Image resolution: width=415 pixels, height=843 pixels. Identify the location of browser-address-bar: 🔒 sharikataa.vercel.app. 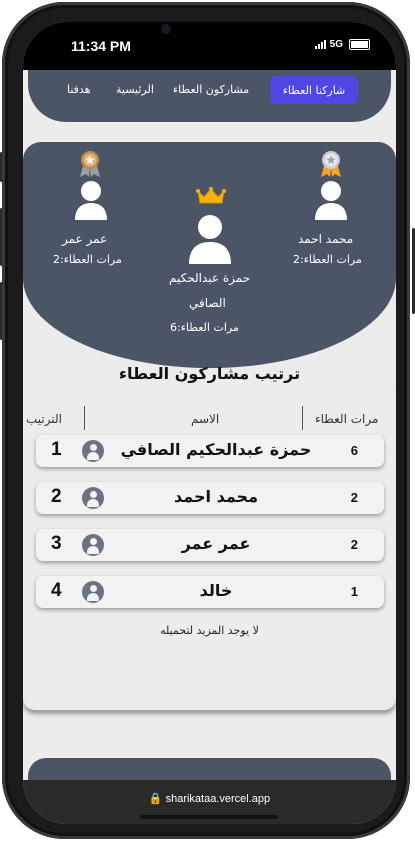
(209, 802).